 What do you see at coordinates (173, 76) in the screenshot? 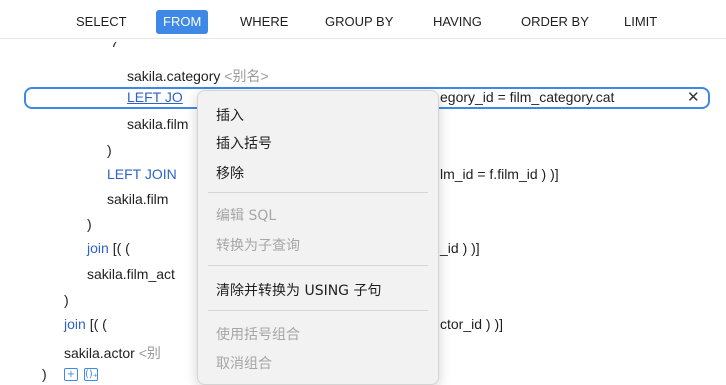
I see `table-name: sakila.category` at bounding box center [173, 76].